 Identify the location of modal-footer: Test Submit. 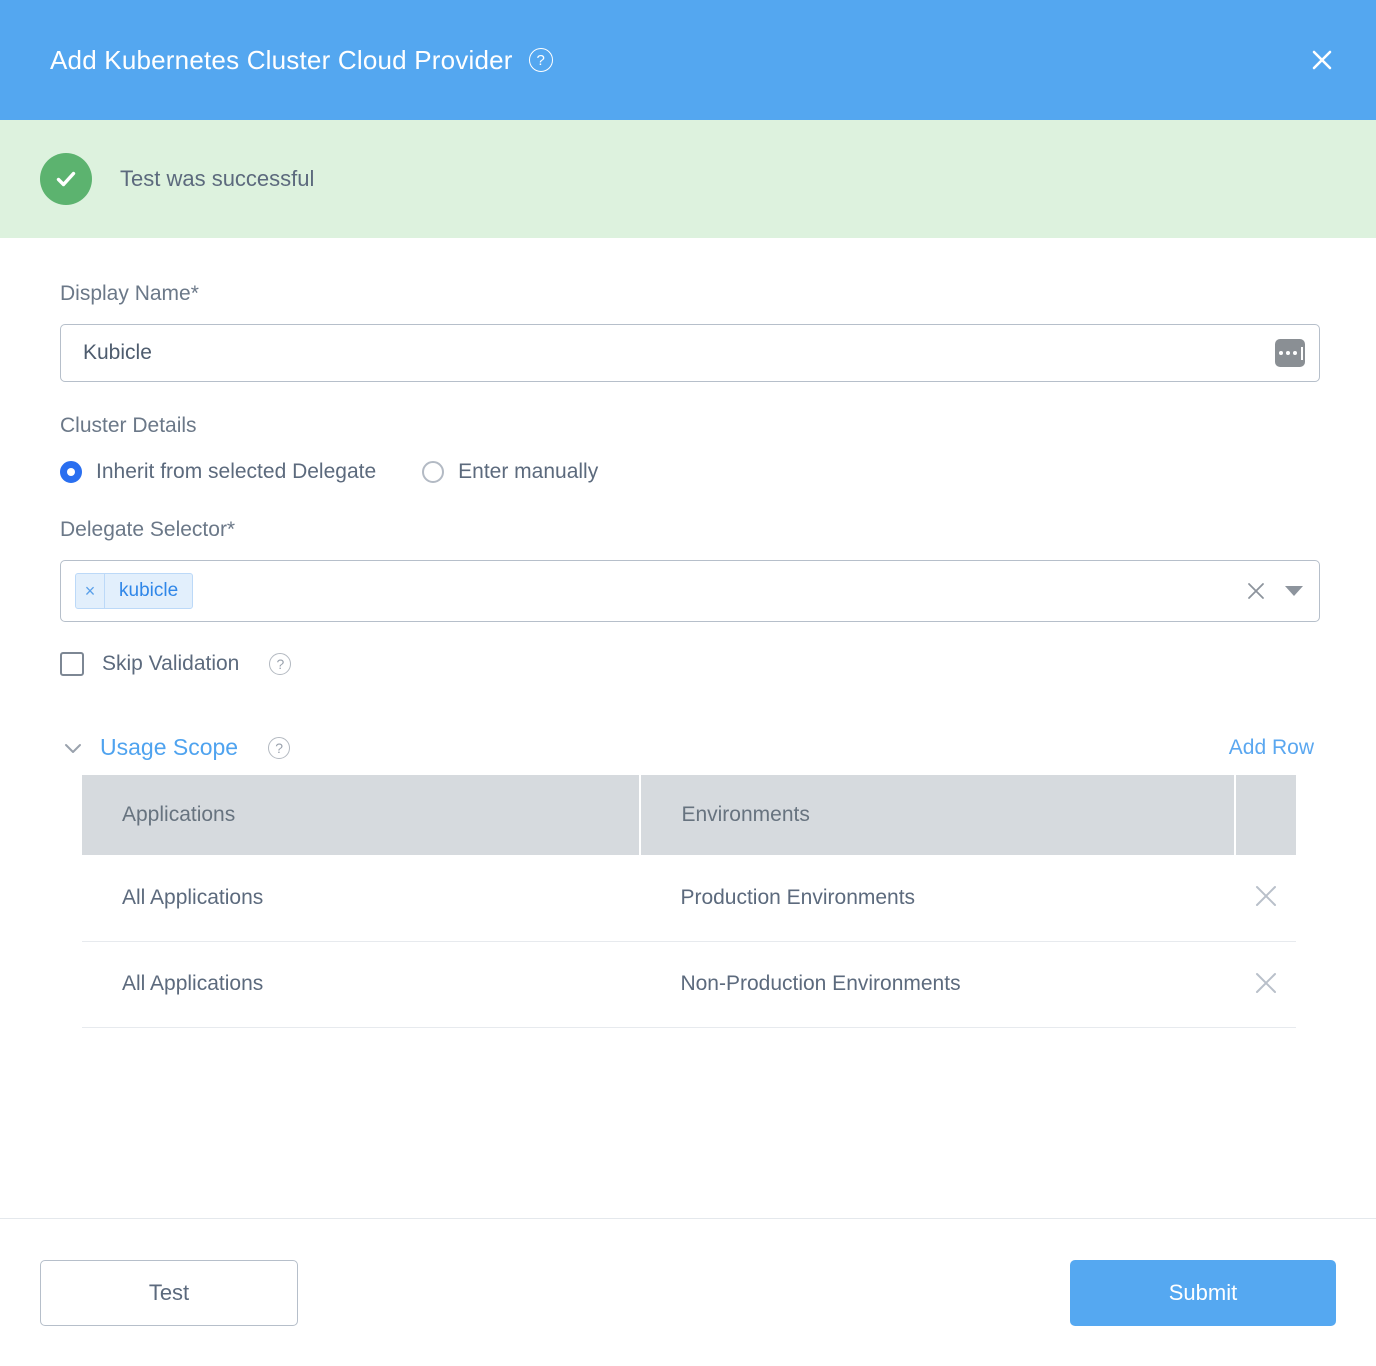
(688, 1292).